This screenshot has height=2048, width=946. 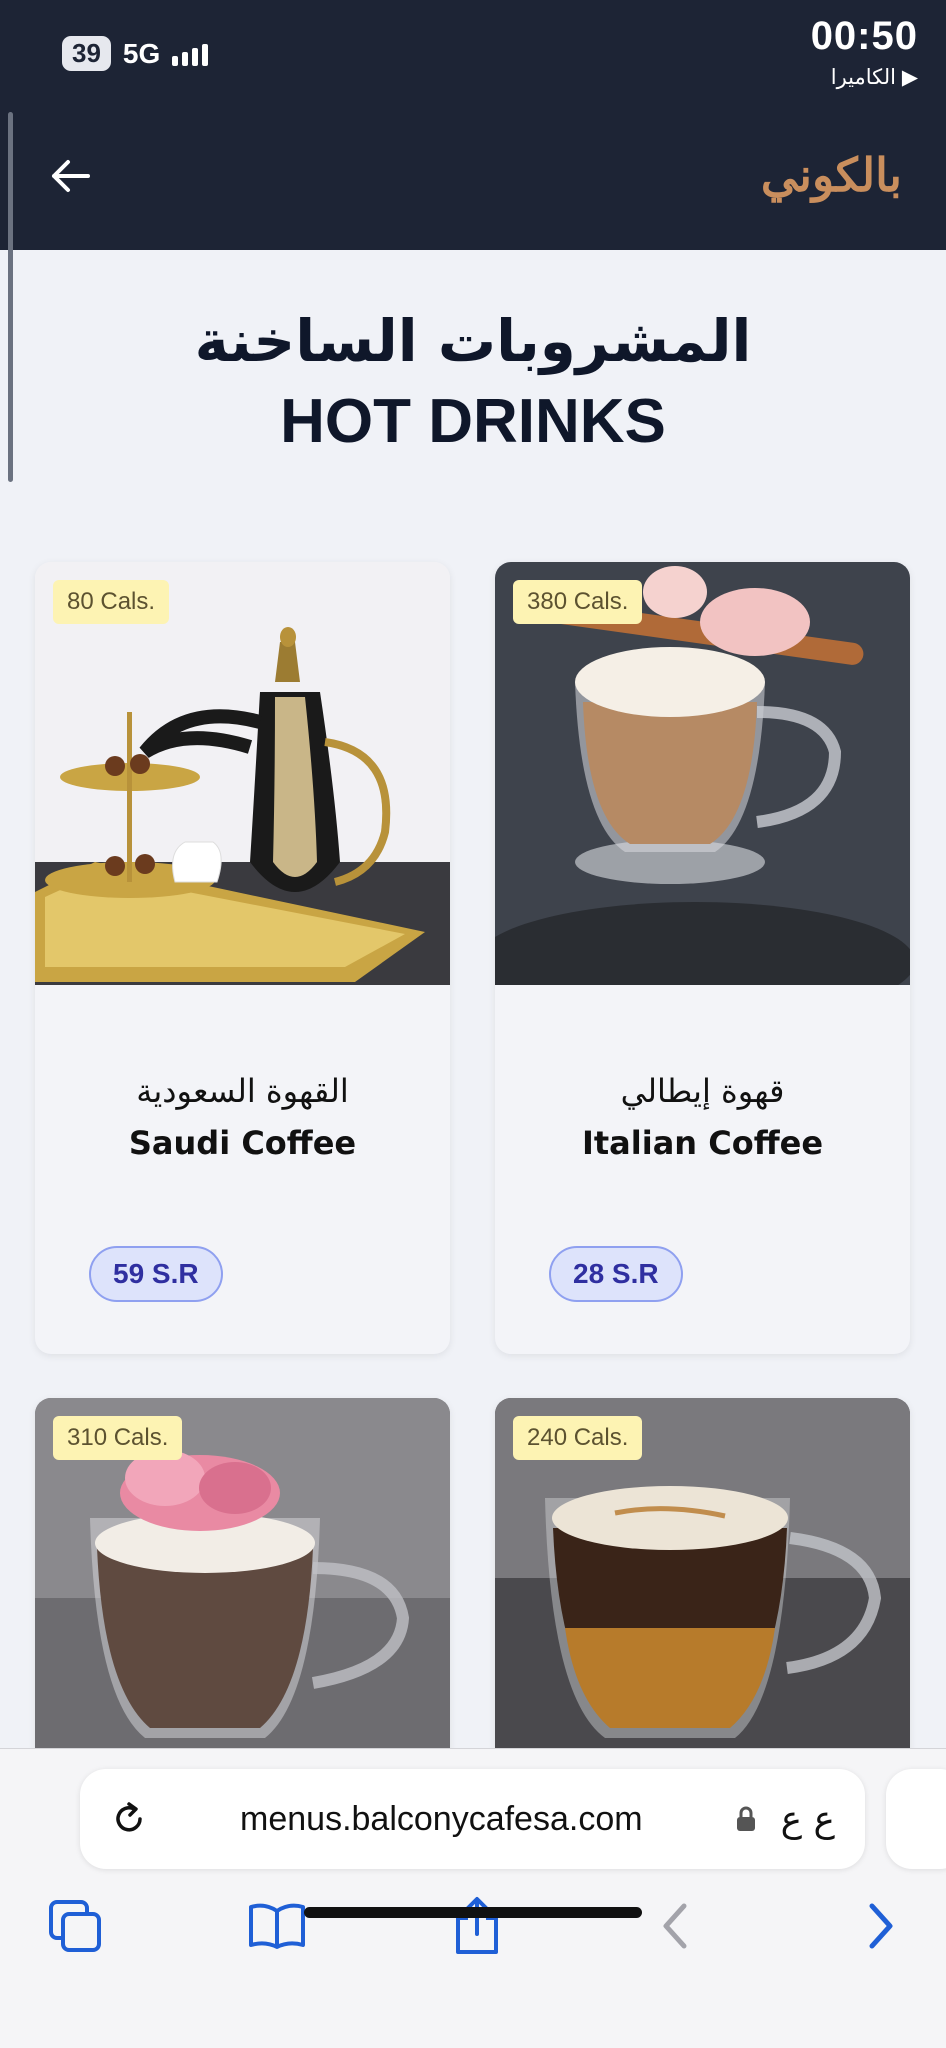 What do you see at coordinates (473, 125) in the screenshot?
I see `app-header: 39 5G 00:50 الكاميرا ▶ بالكوني` at bounding box center [473, 125].